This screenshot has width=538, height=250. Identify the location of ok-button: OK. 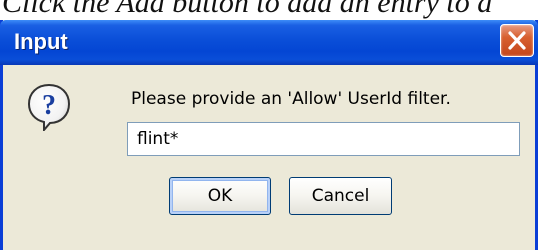
(220, 196).